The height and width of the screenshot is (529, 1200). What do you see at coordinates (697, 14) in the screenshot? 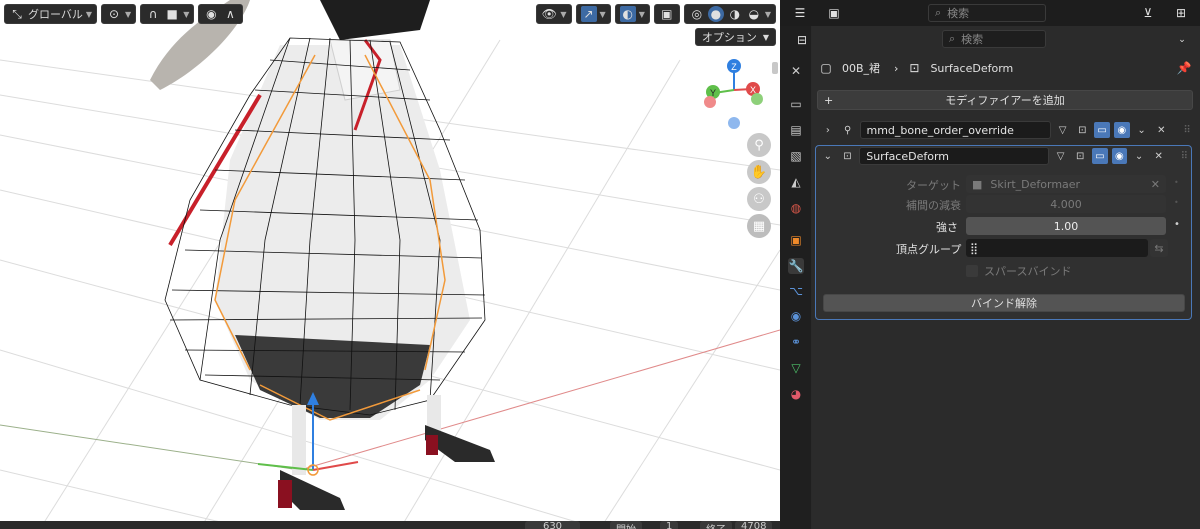
I see `wireframe-shading-icon: ◎` at bounding box center [697, 14].